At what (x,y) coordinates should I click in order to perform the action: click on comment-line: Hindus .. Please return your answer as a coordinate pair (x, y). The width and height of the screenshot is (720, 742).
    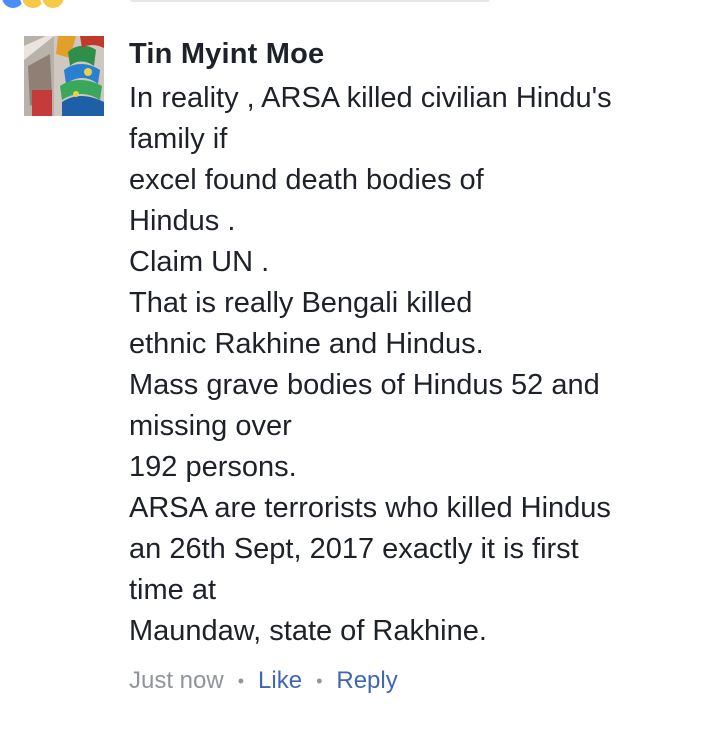
    Looking at the image, I should click on (182, 221).